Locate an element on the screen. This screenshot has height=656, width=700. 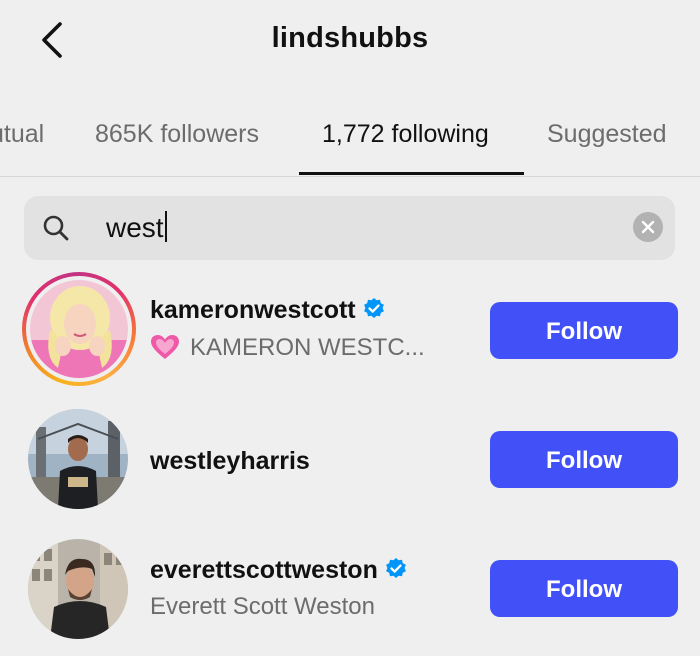
username: westleyharris is located at coordinates (230, 461).